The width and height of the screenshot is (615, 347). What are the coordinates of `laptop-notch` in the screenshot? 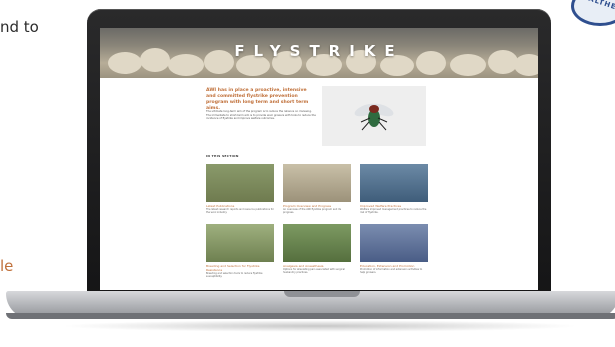 It's located at (322, 294).